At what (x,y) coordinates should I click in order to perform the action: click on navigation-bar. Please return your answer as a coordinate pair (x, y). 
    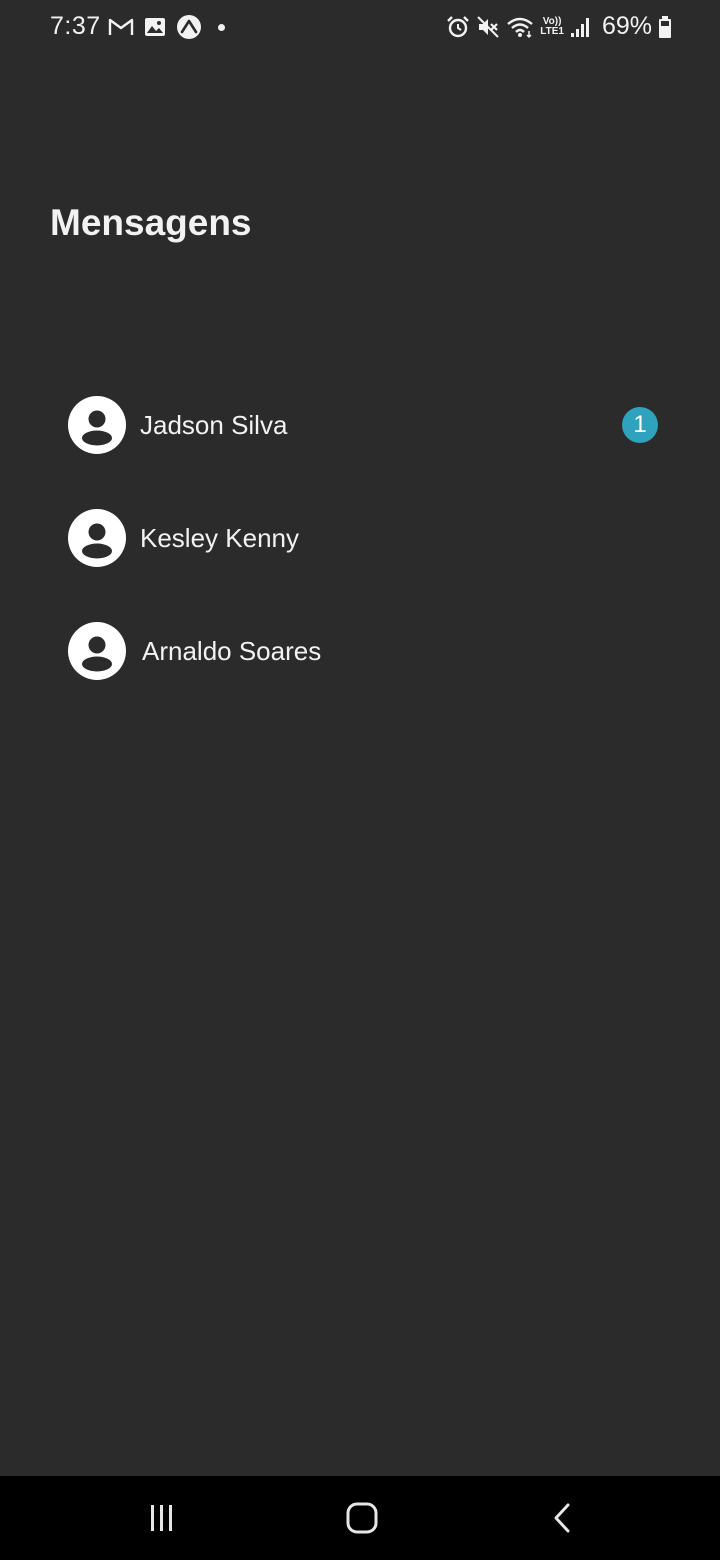
    Looking at the image, I should click on (360, 1518).